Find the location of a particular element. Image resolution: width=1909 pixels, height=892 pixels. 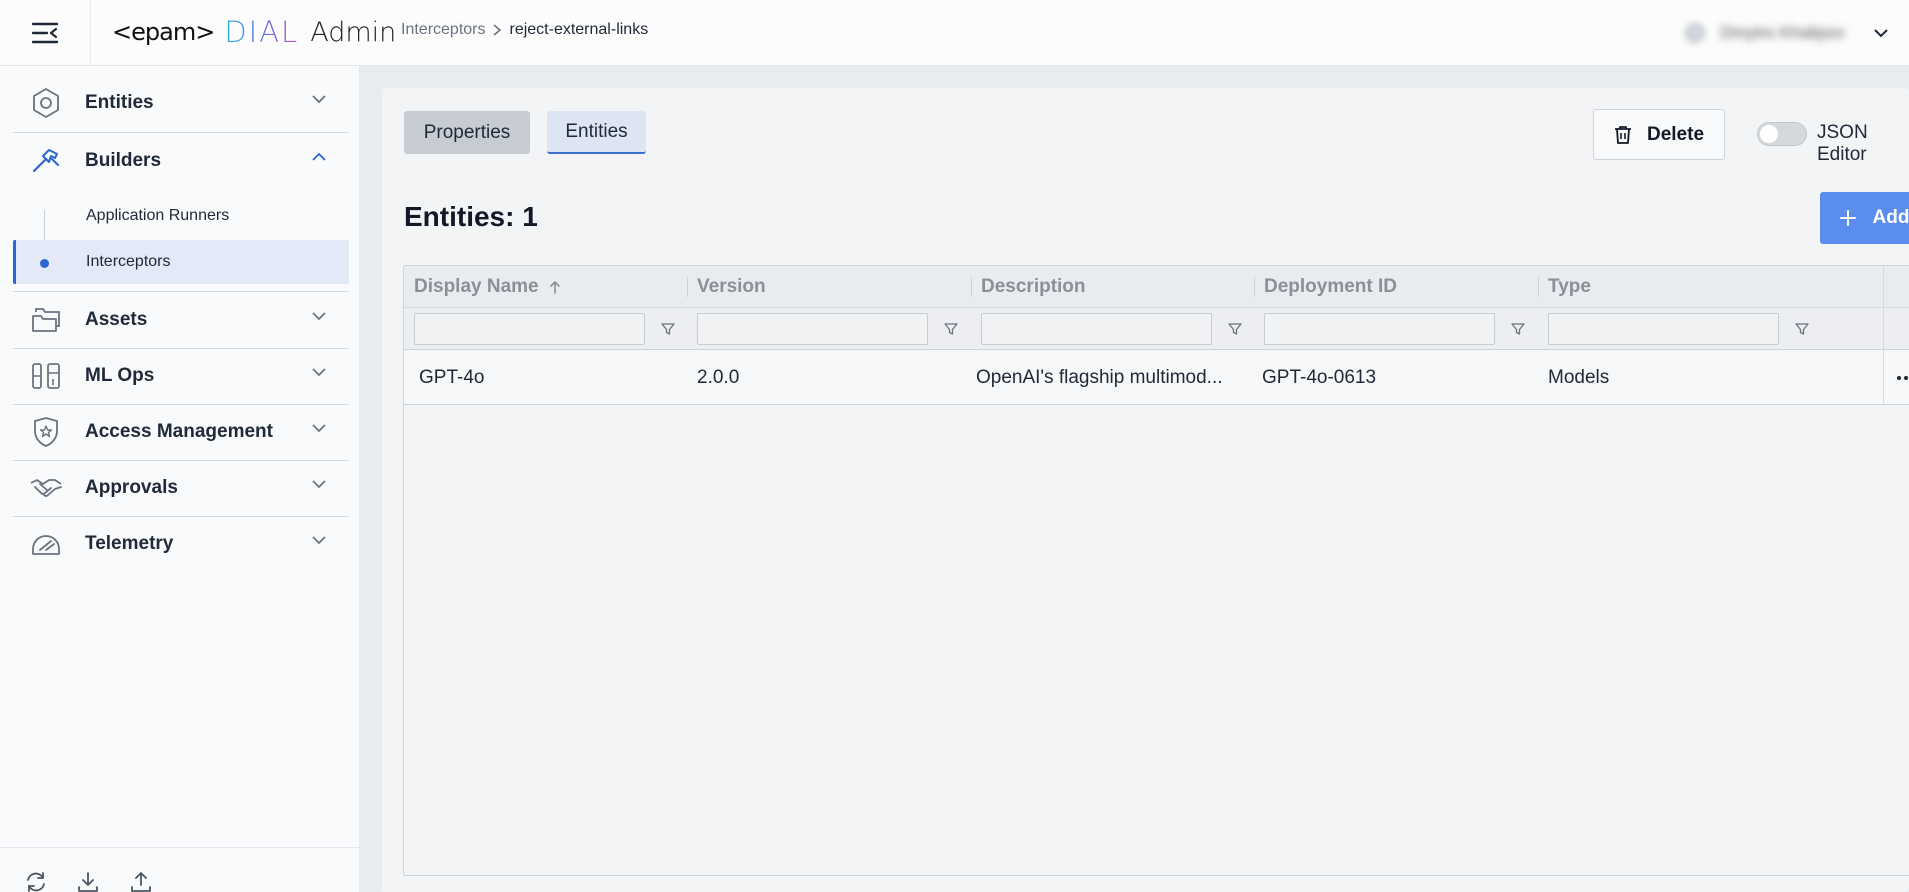

column-header-deployment-id: Deployment ID is located at coordinates (1330, 287).